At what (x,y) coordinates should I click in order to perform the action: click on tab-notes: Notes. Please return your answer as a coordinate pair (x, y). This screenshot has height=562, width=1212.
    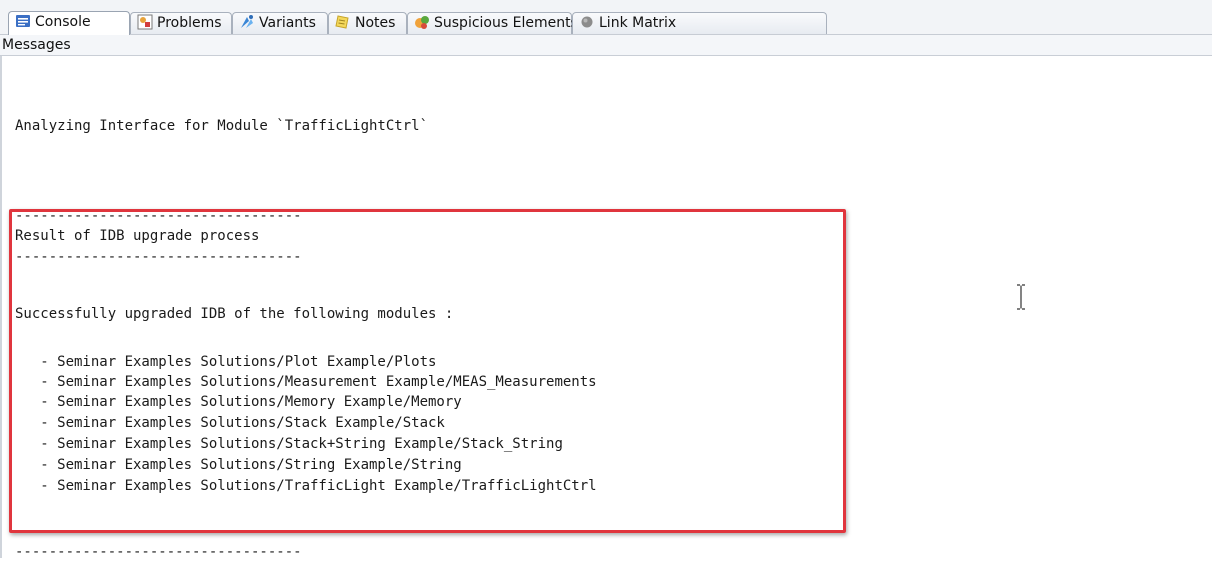
    Looking at the image, I should click on (367, 23).